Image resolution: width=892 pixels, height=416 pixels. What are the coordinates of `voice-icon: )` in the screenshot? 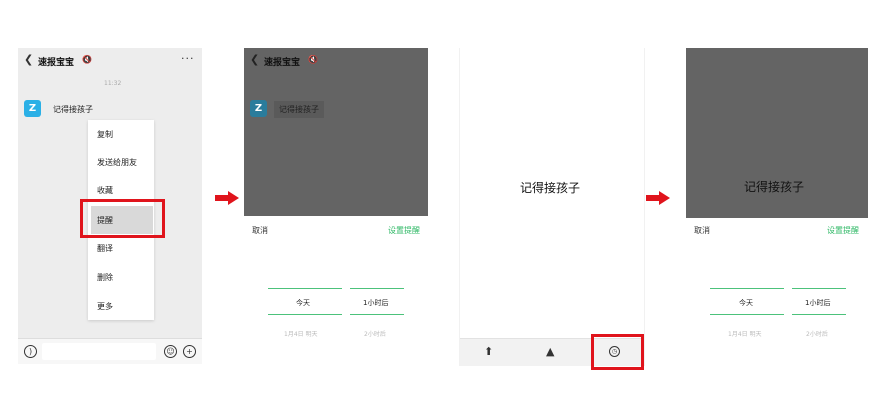 It's located at (30, 351).